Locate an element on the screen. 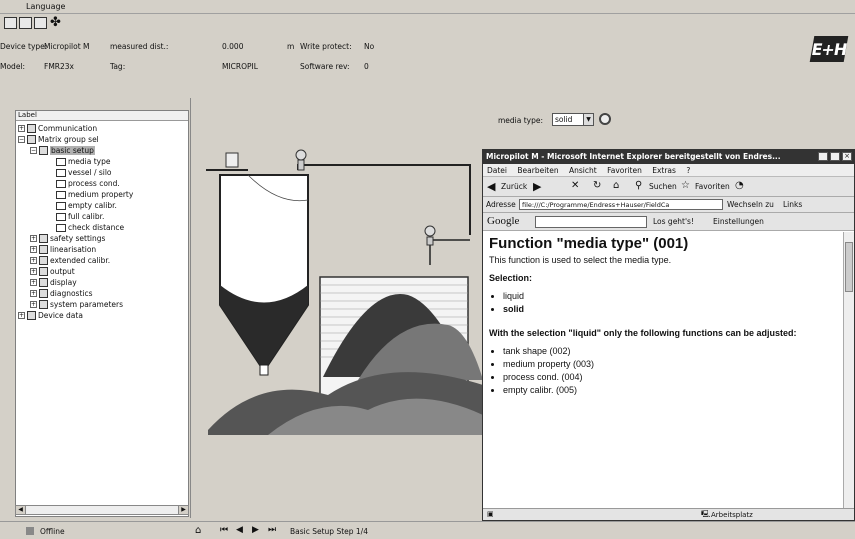 Image resolution: width=855 pixels, height=539 pixels. tree-item-extended-calibr: + extended calibr. is located at coordinates (70, 260).